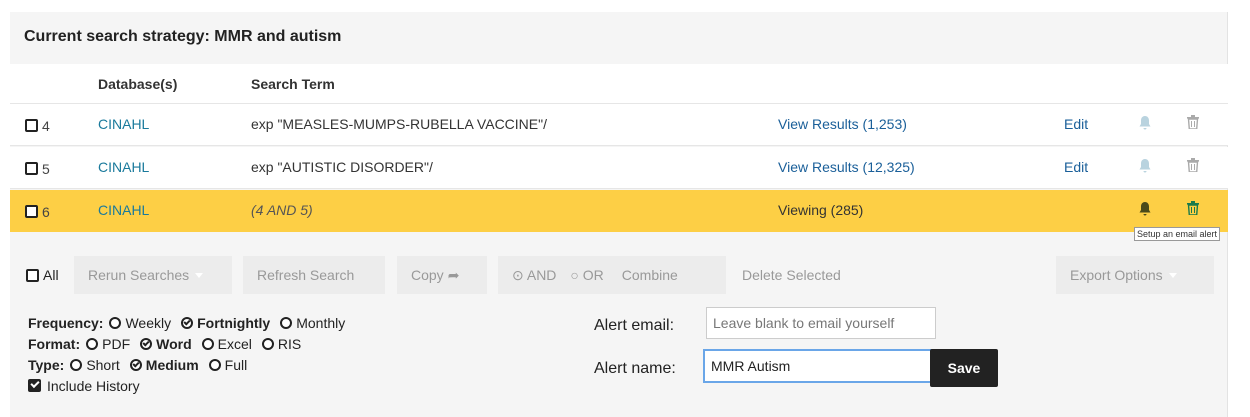 This screenshot has height=417, width=1250. I want to click on alert-name-label: Alert name:, so click(635, 368).